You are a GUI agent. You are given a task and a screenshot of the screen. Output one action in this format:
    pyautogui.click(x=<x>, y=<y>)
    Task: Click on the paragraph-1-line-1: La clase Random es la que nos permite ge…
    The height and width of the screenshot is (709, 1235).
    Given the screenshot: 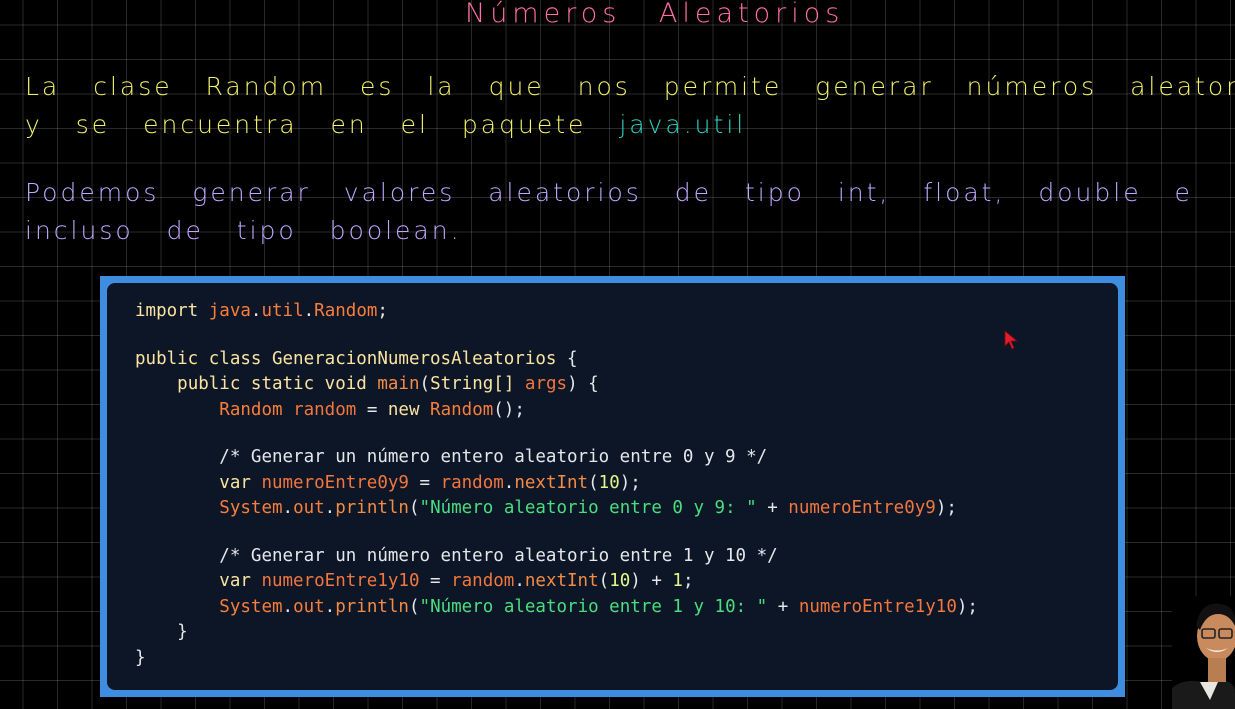 What is the action you would take?
    pyautogui.click(x=630, y=86)
    